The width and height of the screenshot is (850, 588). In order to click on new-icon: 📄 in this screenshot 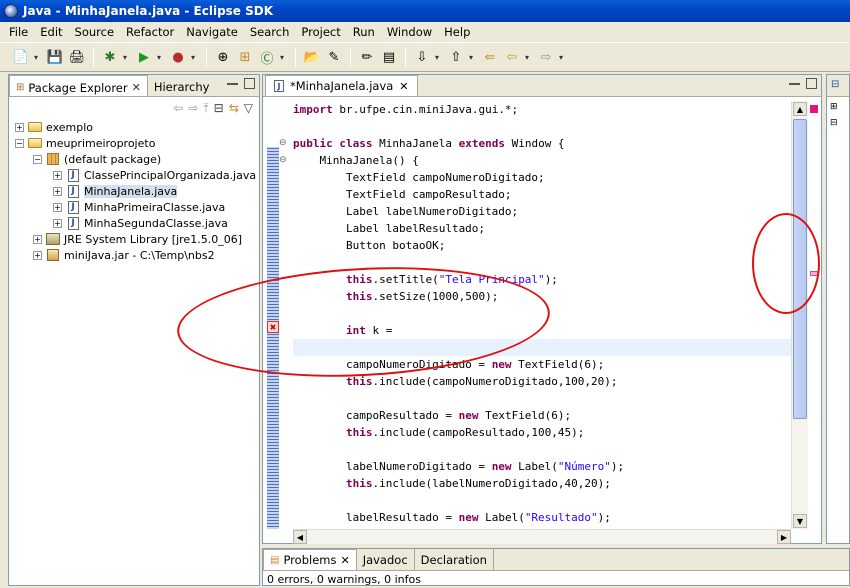, I will do `click(21, 57)`.